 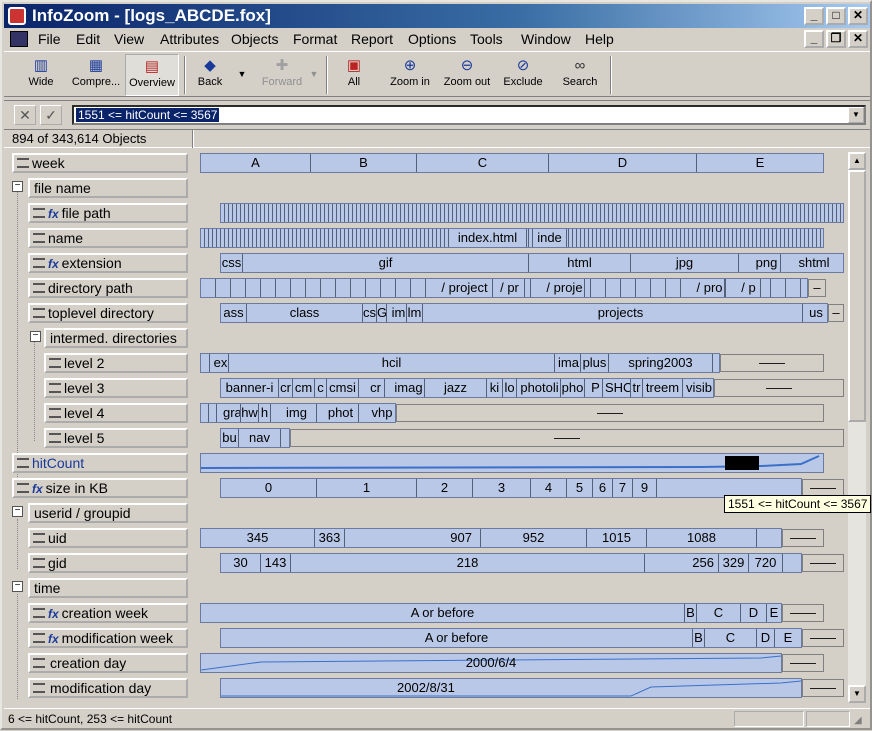 What do you see at coordinates (532, 263) in the screenshot?
I see `extension-bar: css gif html jpg png shtml` at bounding box center [532, 263].